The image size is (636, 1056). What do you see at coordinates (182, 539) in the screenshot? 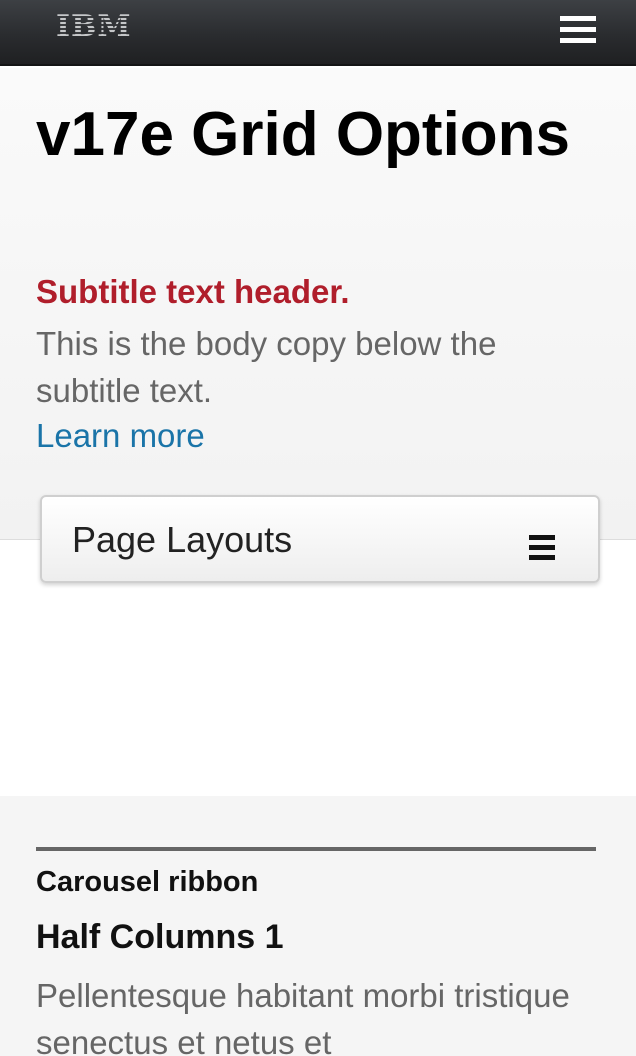
I see `dropdown-label: Page Layouts` at bounding box center [182, 539].